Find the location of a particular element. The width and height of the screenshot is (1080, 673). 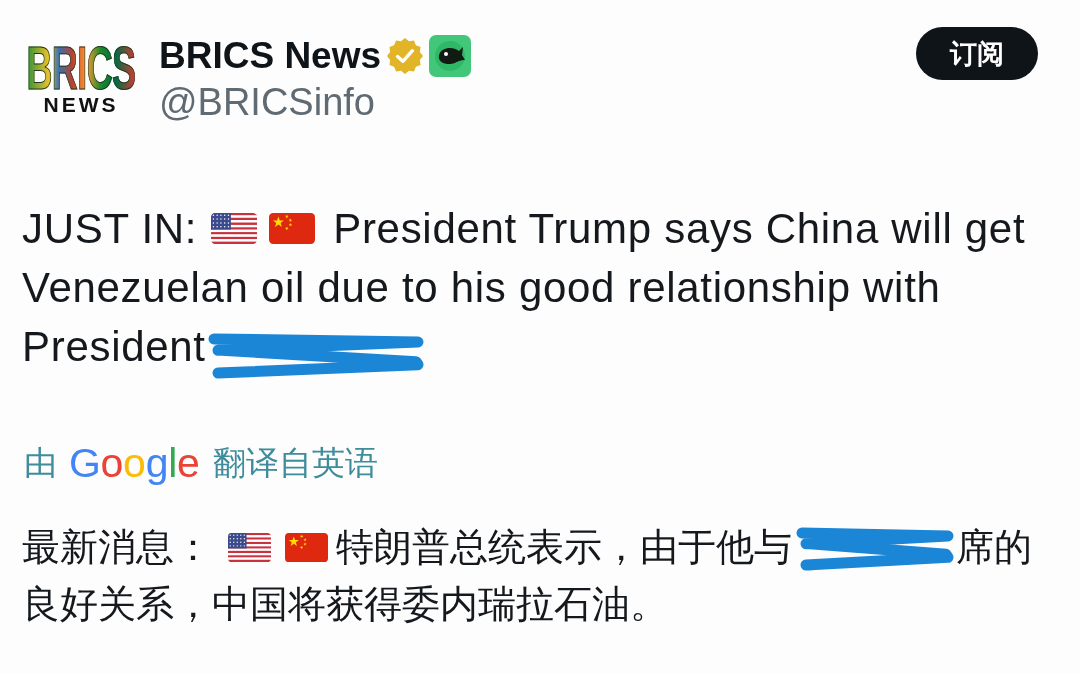

post-text: President is located at coordinates (114, 346).